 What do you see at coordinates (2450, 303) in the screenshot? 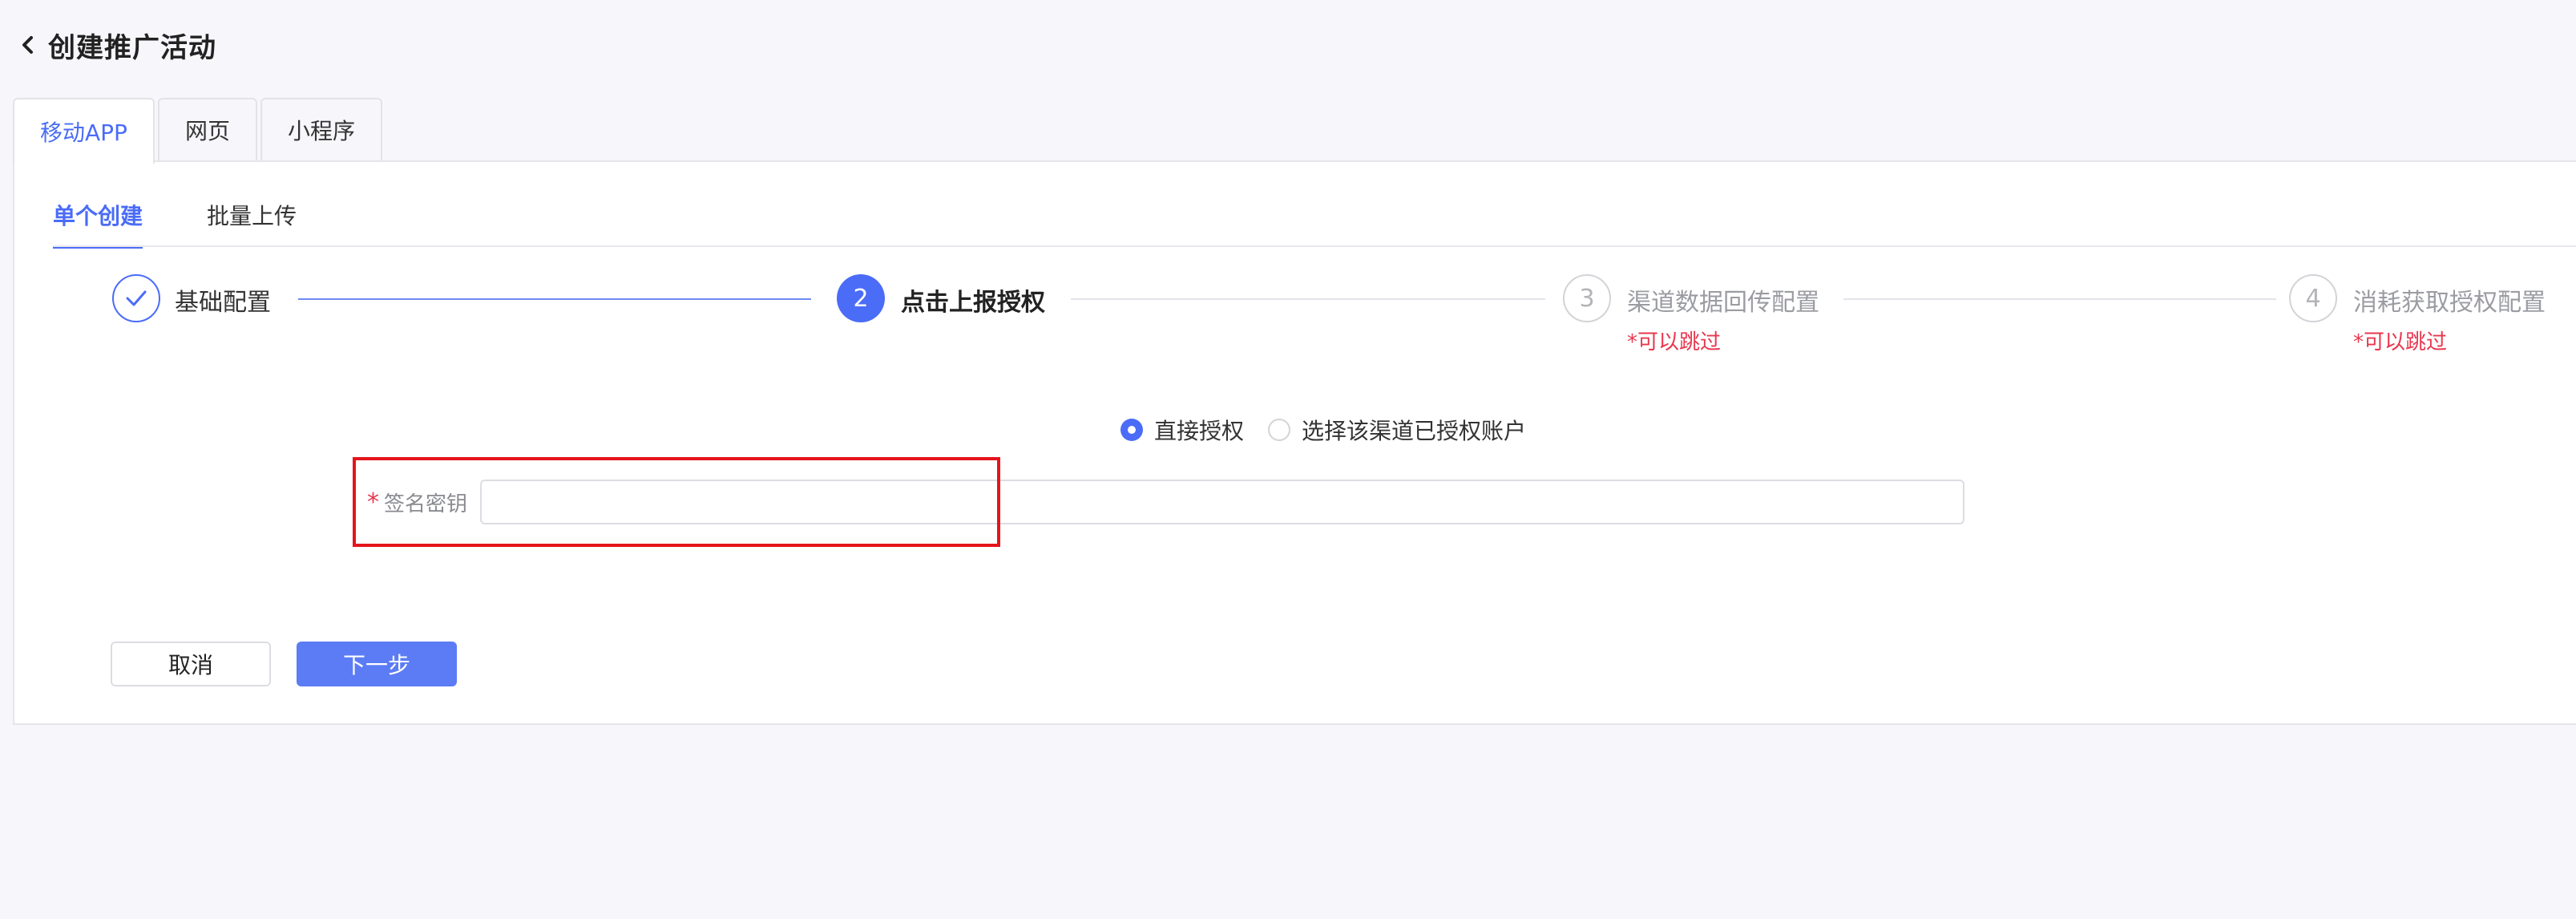
I see `step-4-label: 消耗获取授权配置` at bounding box center [2450, 303].